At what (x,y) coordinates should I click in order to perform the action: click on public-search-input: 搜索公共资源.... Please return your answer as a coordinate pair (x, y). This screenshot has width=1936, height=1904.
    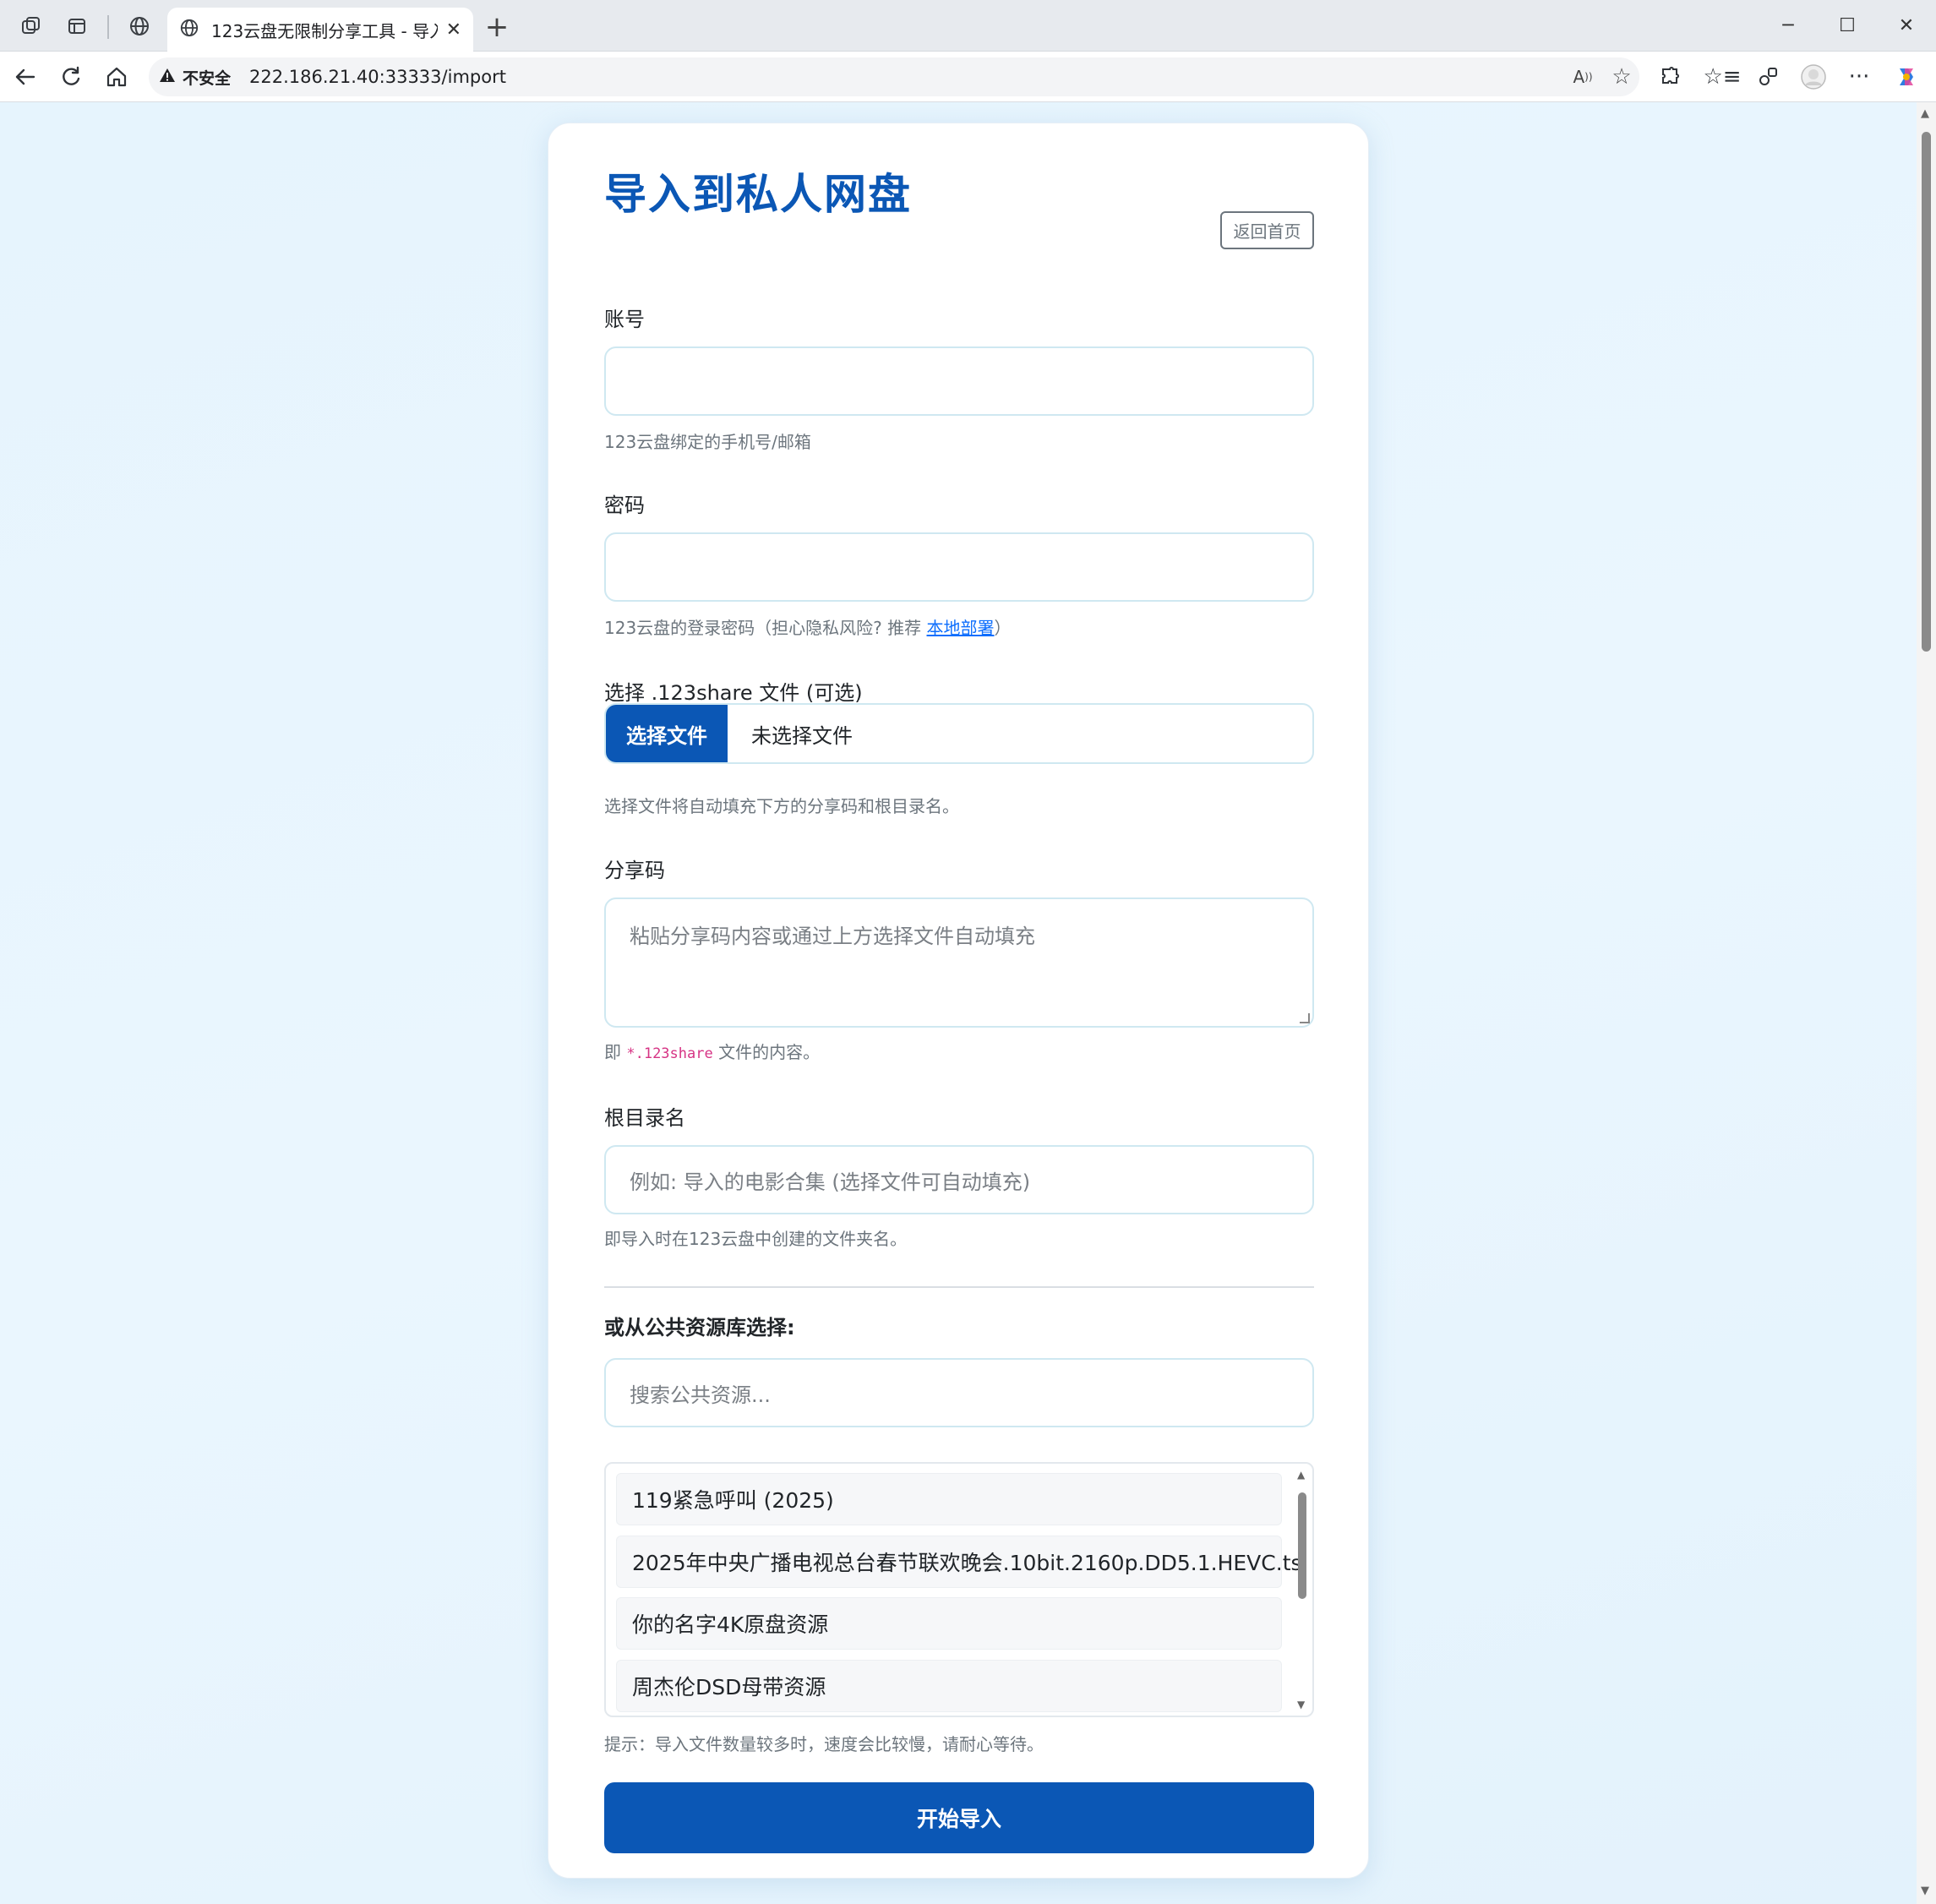
    Looking at the image, I should click on (959, 1392).